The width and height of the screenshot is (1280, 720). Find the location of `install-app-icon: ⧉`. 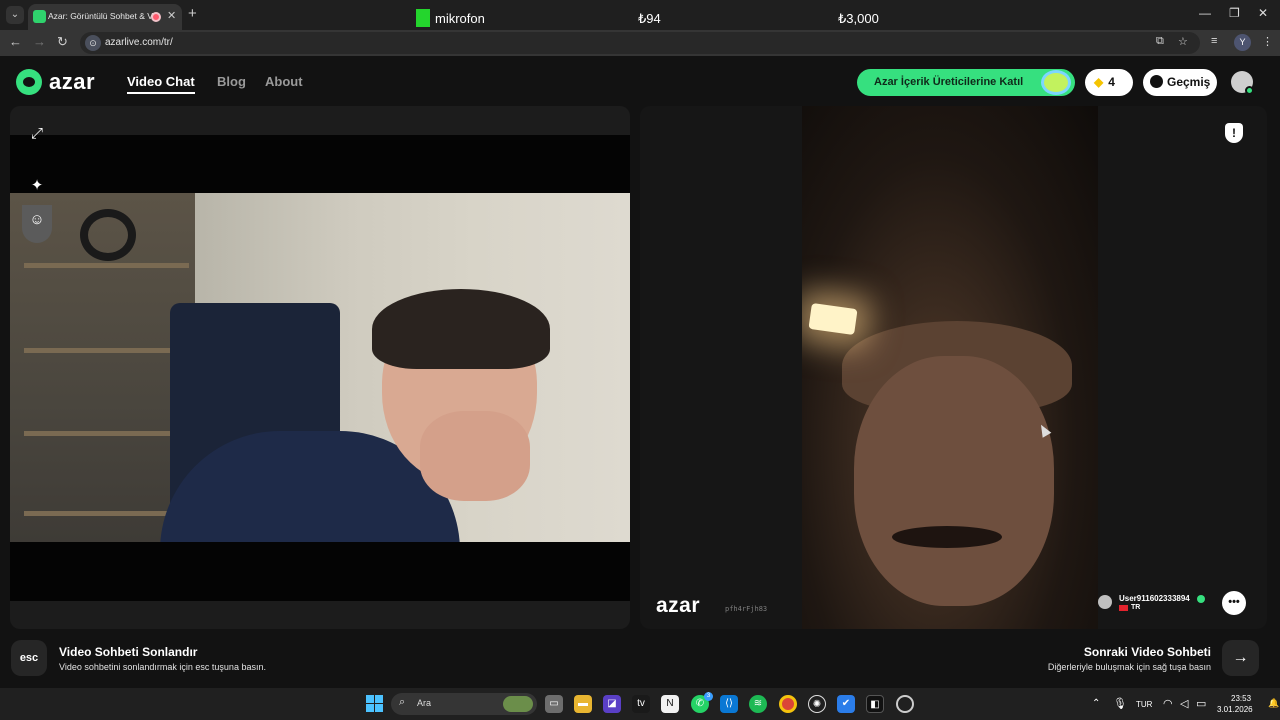

install-app-icon: ⧉ is located at coordinates (1160, 41).